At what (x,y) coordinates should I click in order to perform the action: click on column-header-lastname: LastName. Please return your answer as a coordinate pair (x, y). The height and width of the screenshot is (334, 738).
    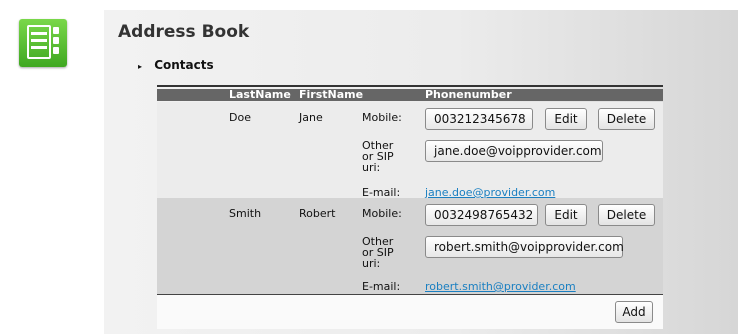
    Looking at the image, I should click on (260, 94).